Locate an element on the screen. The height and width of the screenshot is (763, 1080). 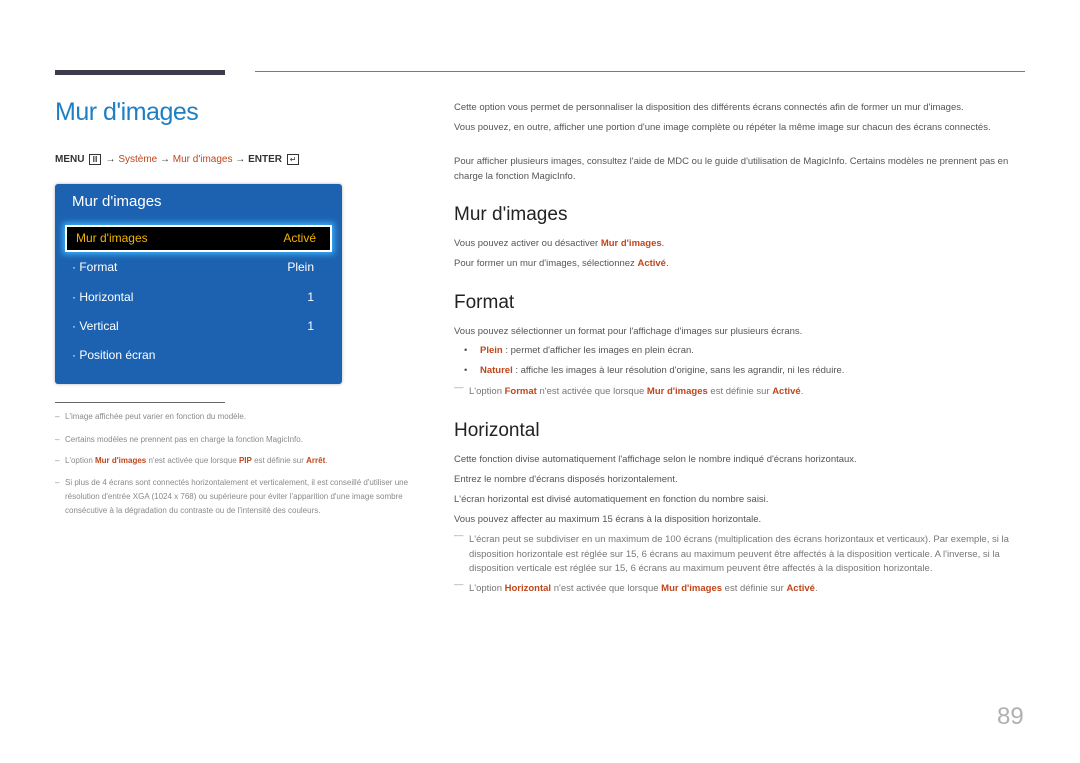
enter-icon: ↵ is located at coordinates (293, 159).